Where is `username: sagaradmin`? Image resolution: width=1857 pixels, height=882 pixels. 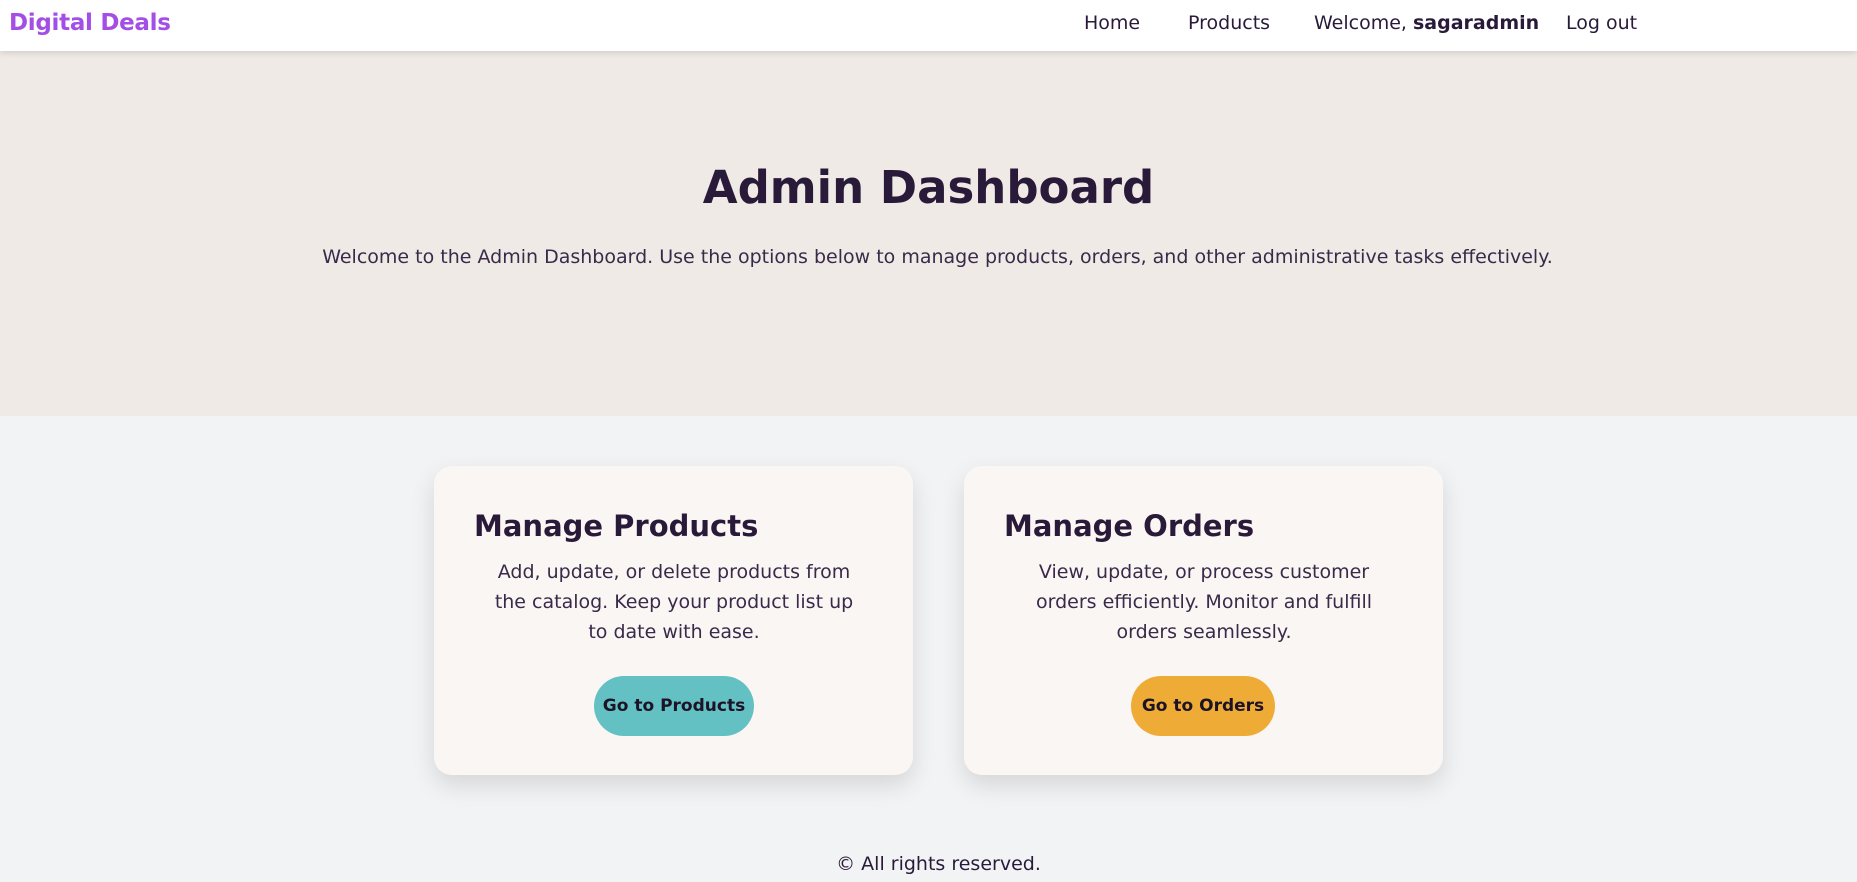 username: sagaradmin is located at coordinates (1476, 23).